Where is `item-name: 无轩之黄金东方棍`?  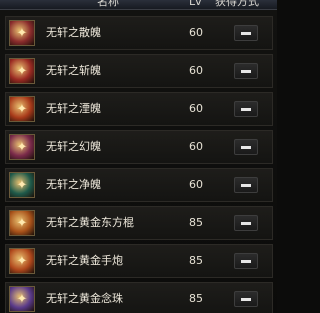 item-name: 无轩之黄金东方棍 is located at coordinates (90, 222).